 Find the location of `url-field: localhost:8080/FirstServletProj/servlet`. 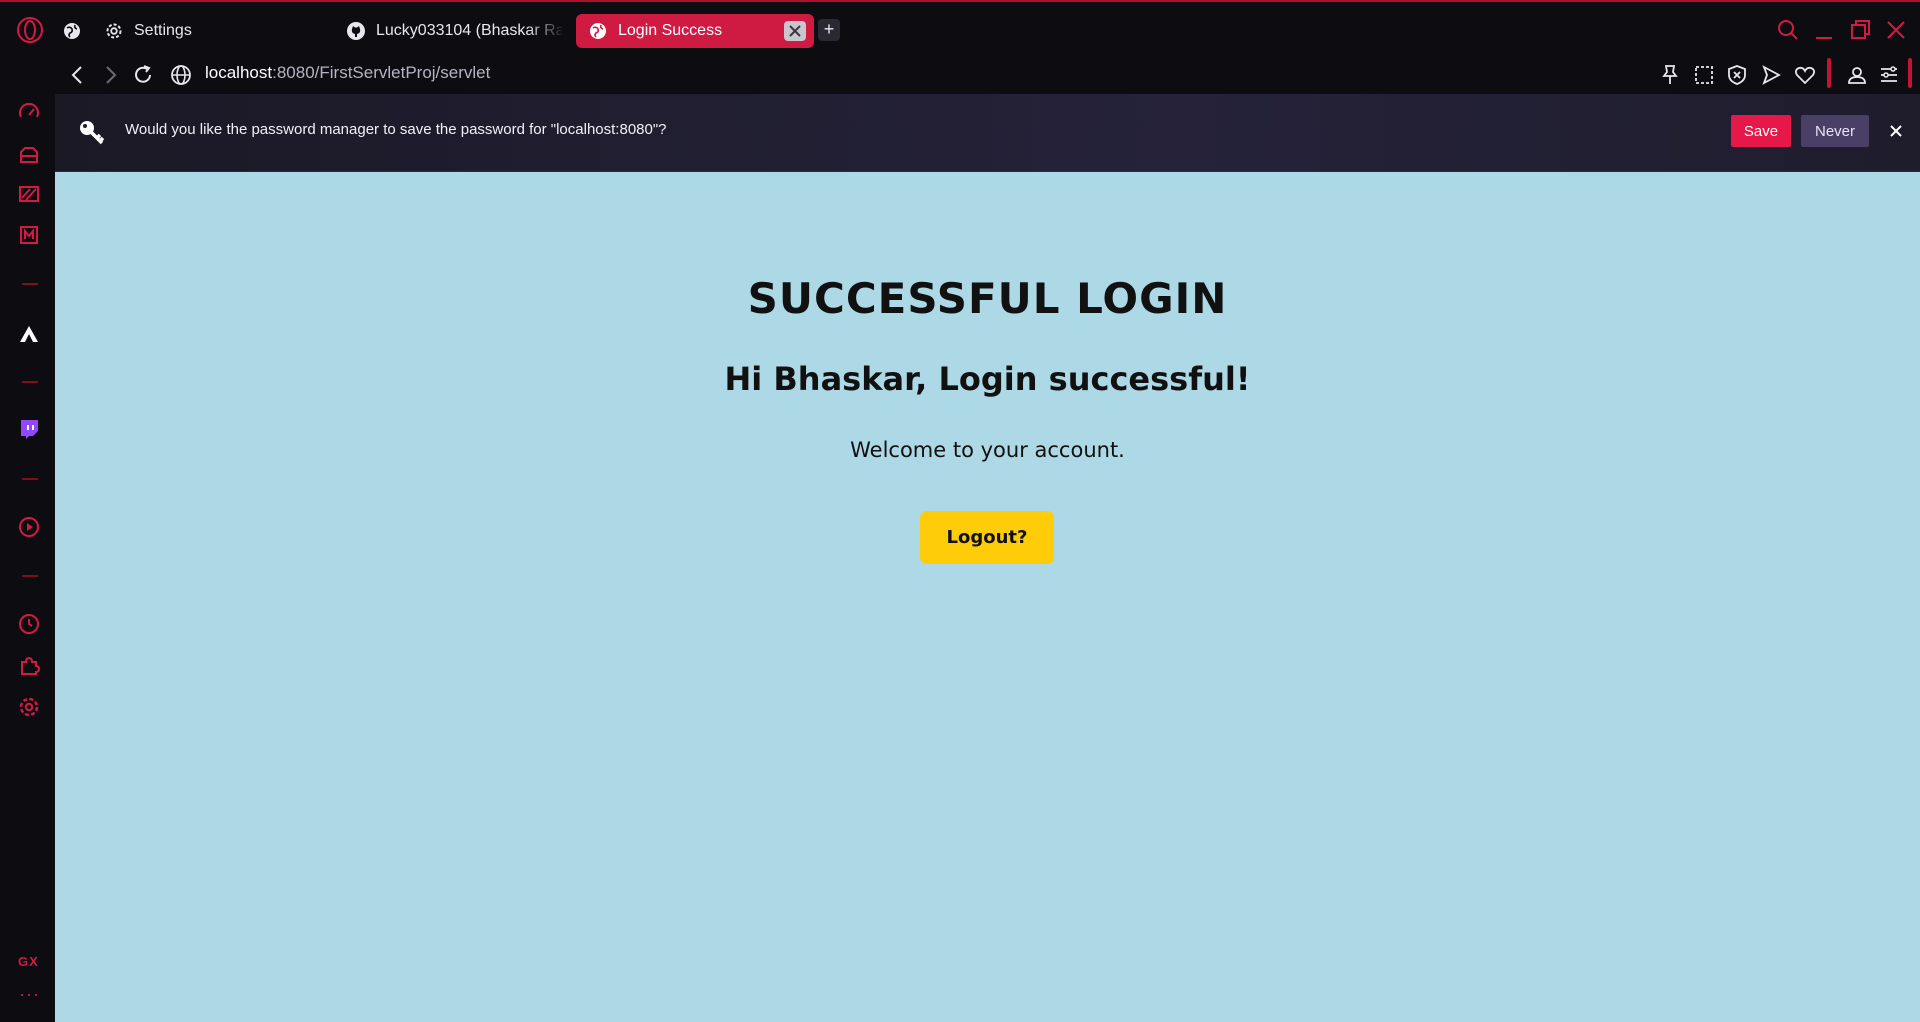

url-field: localhost:8080/FirstServletProj/servlet is located at coordinates (347, 73).